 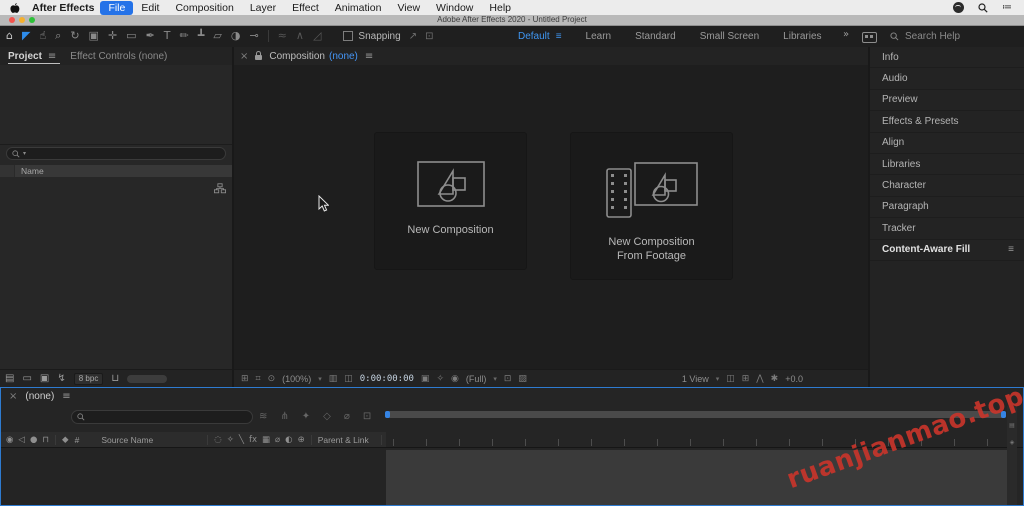 I want to click on sidebar-item-info: Info, so click(x=947, y=58).